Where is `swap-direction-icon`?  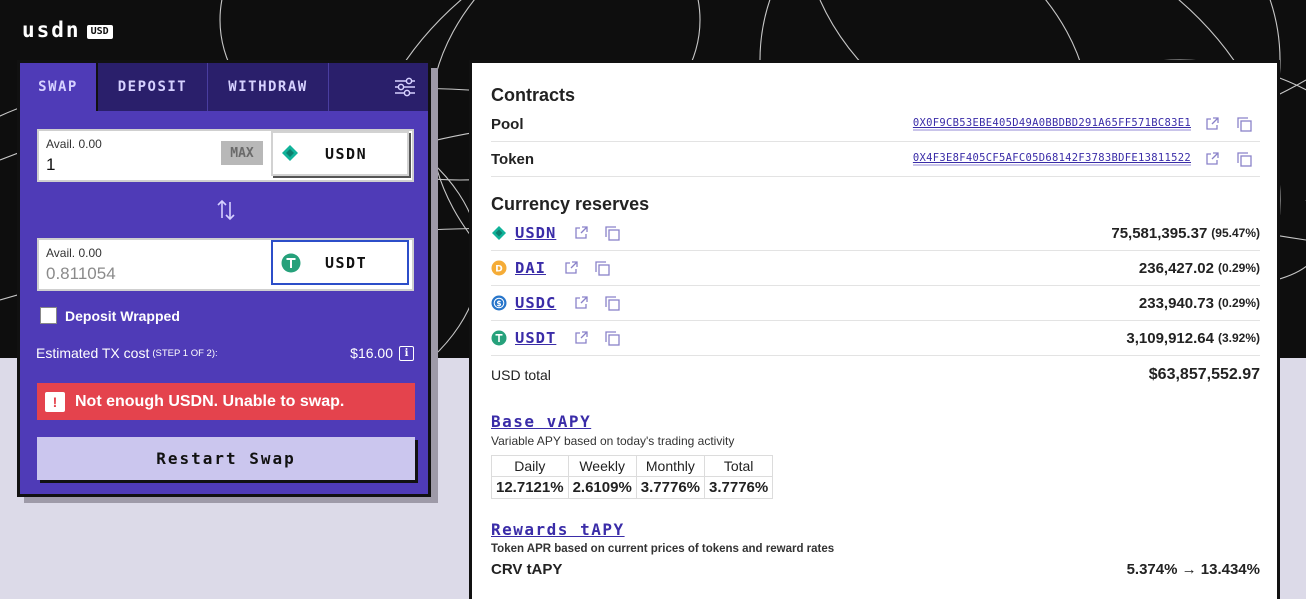
swap-direction-icon is located at coordinates (226, 210).